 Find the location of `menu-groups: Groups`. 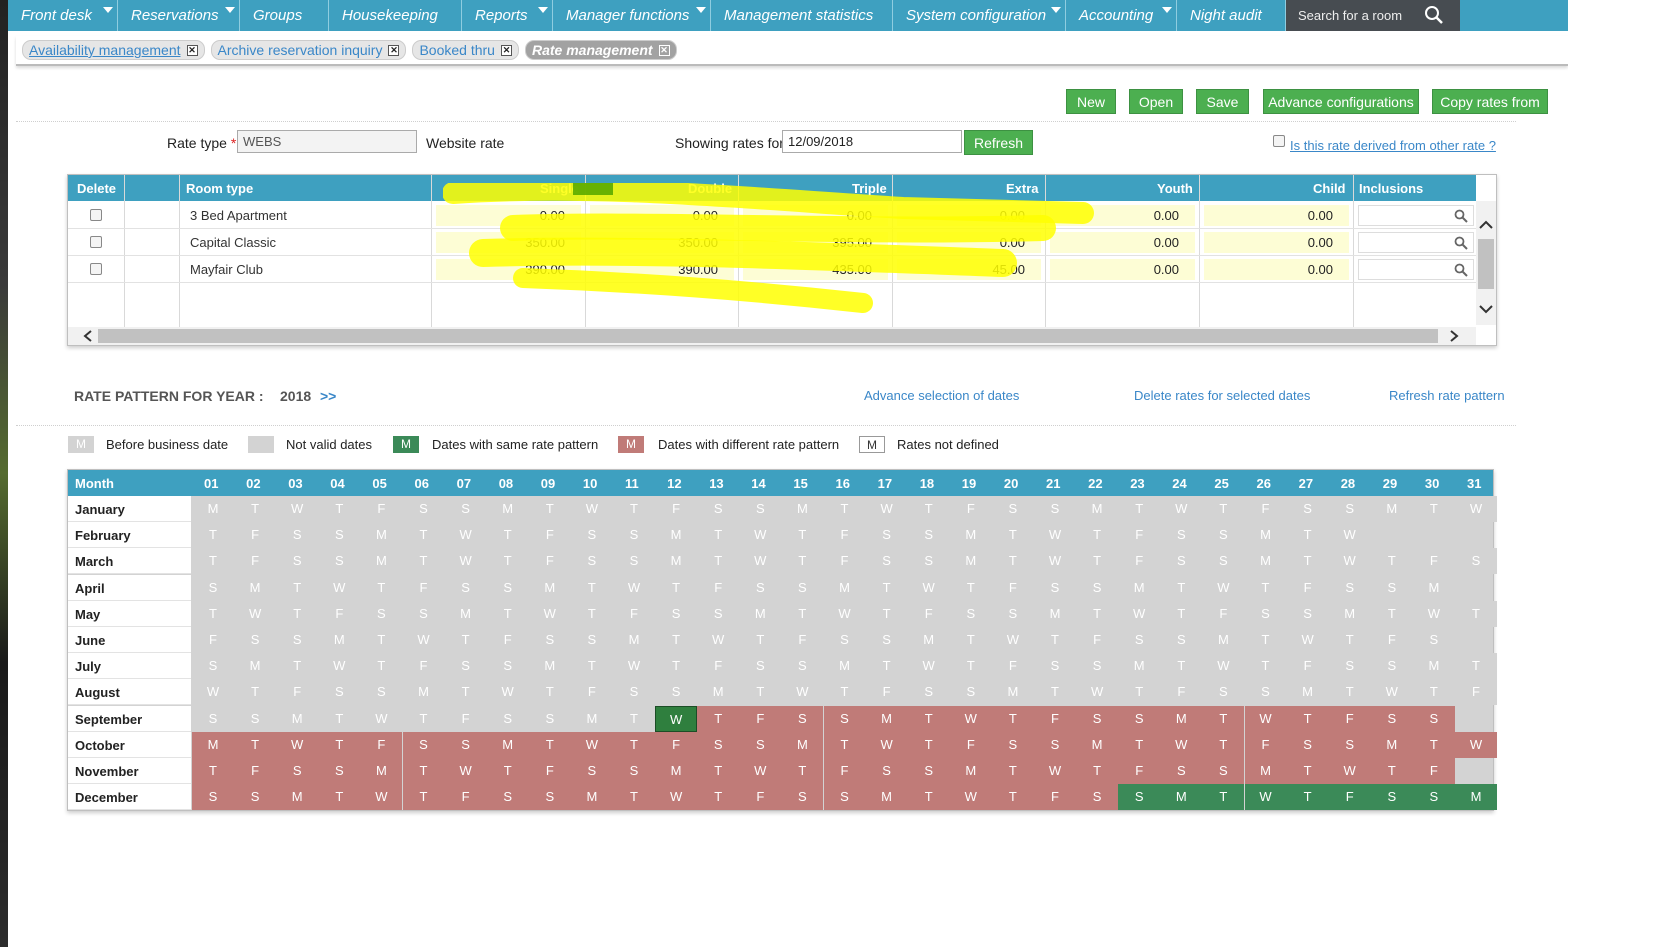

menu-groups: Groups is located at coordinates (284, 15).